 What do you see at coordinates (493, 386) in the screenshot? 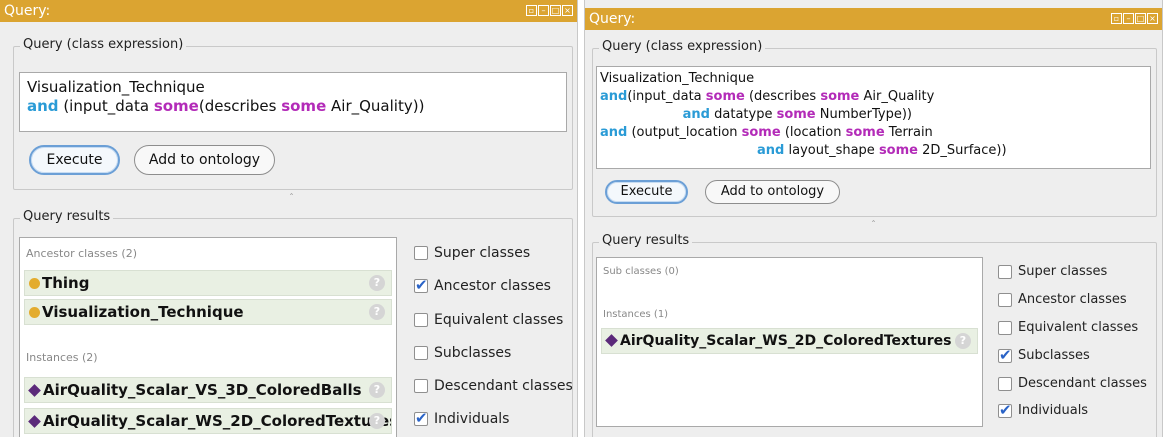
I see `left-option-descendant-classes: Descendant classes` at bounding box center [493, 386].